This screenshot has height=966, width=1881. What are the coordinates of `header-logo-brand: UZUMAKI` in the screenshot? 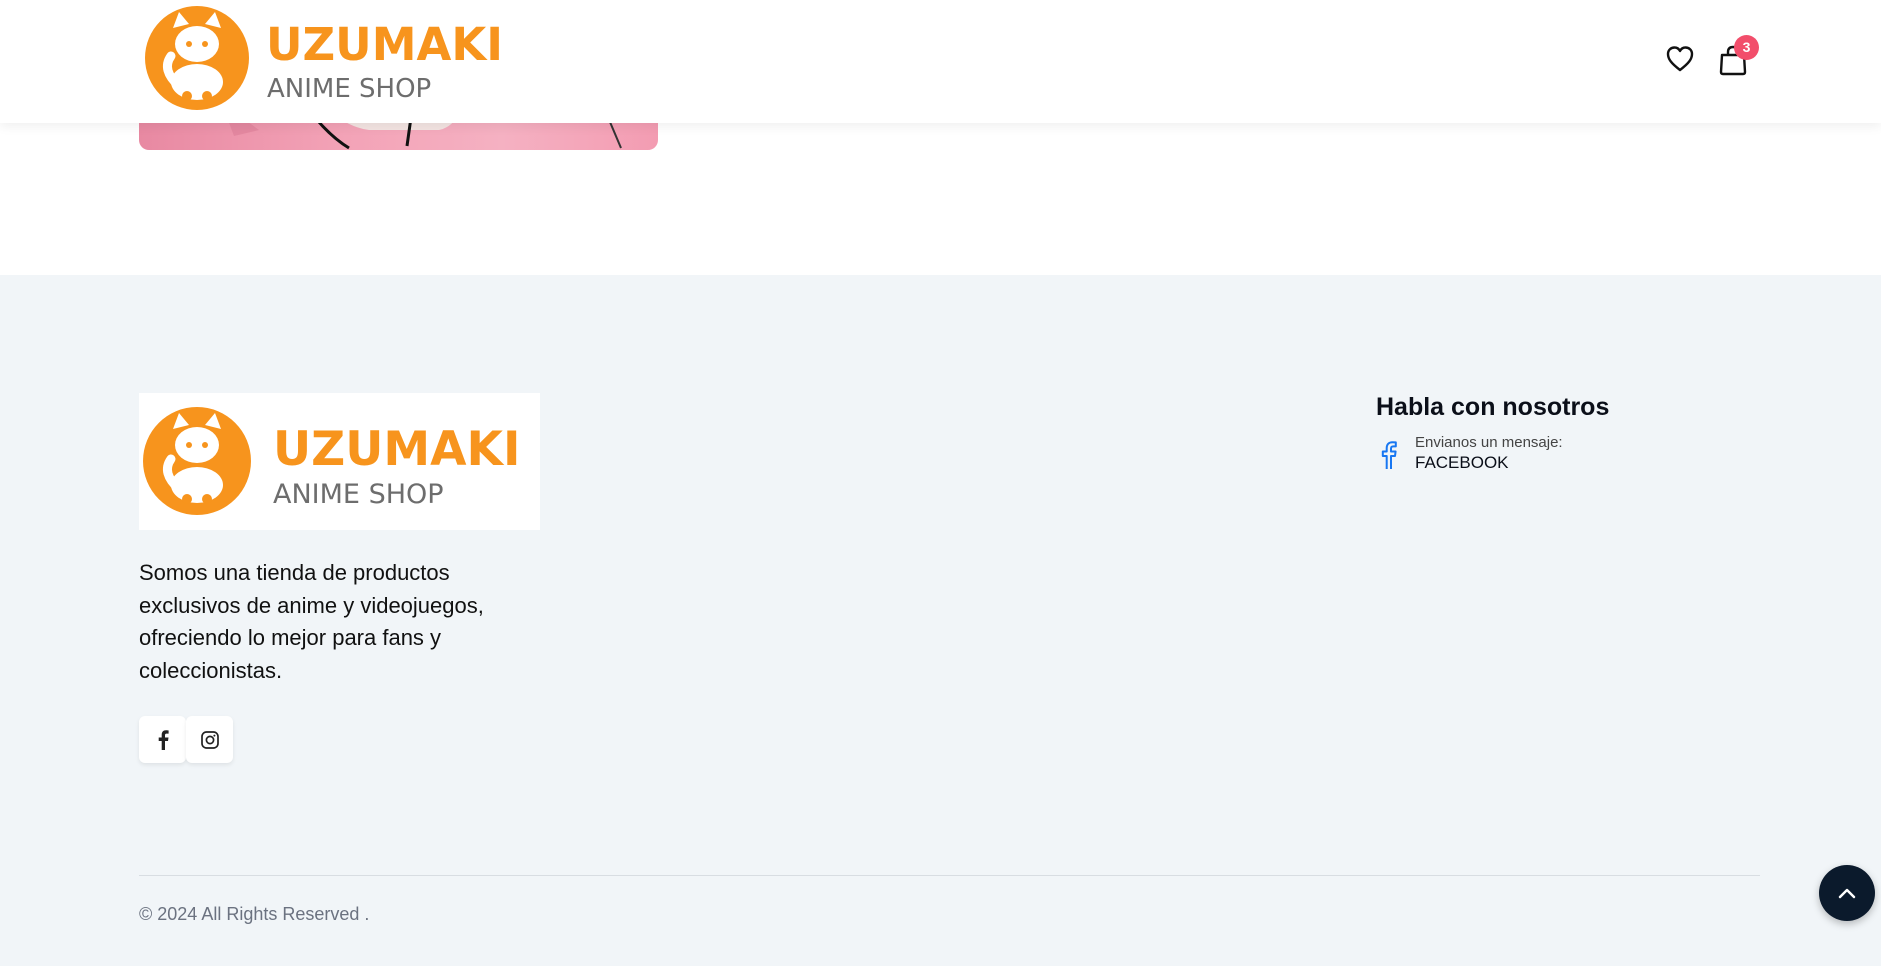 It's located at (384, 44).